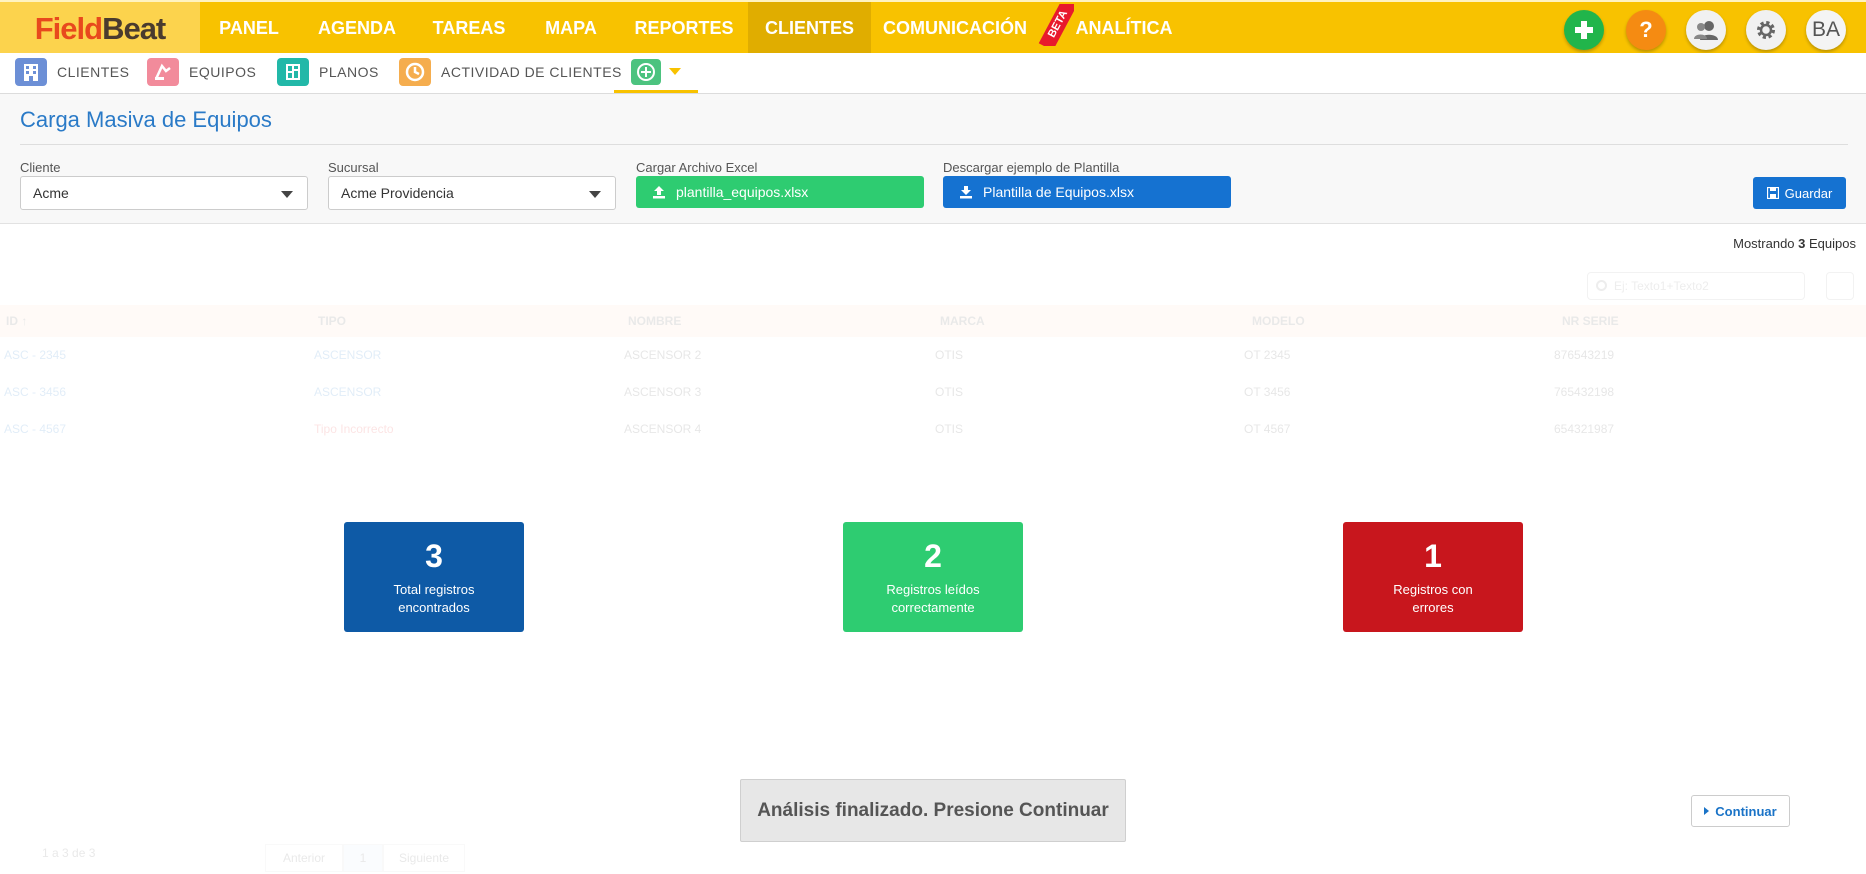 This screenshot has height=874, width=1866. What do you see at coordinates (1707, 811) in the screenshot?
I see `caret-right-icon` at bounding box center [1707, 811].